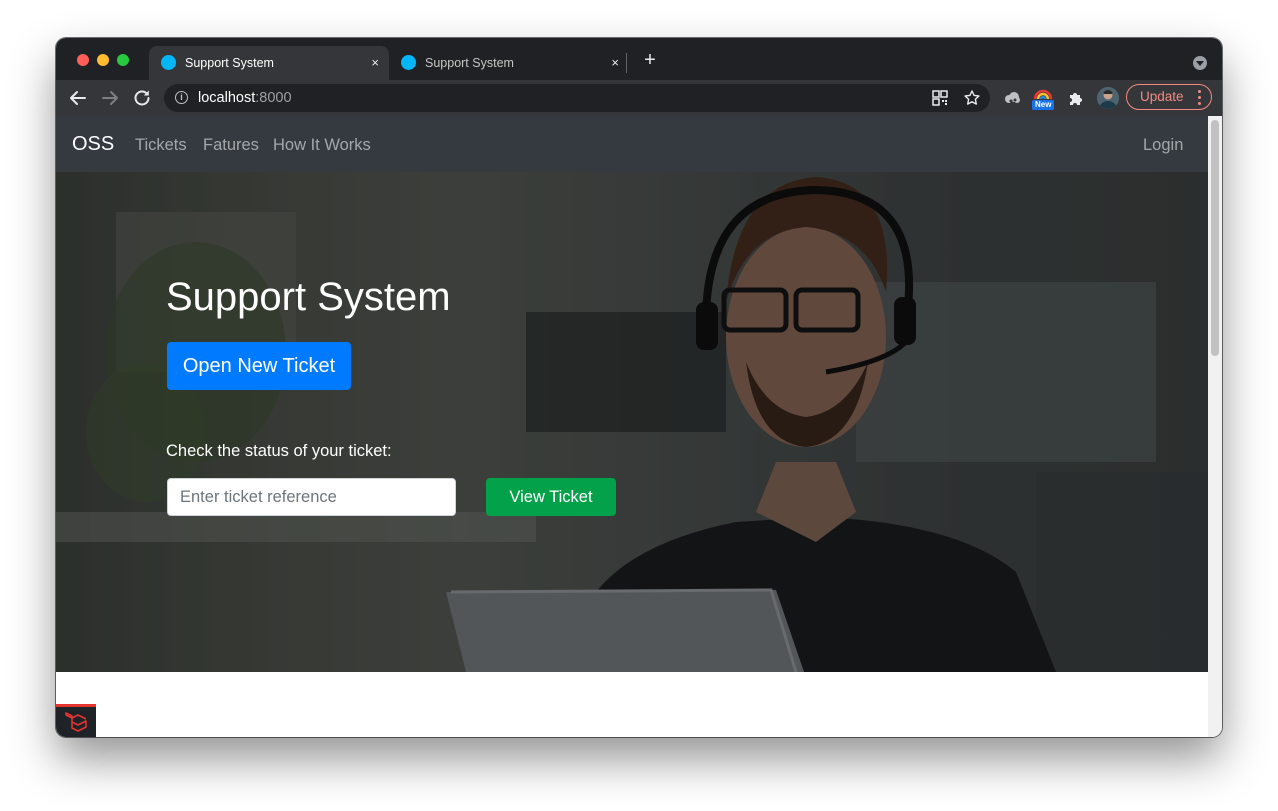 This screenshot has width=1278, height=811. What do you see at coordinates (1162, 96) in the screenshot?
I see `update-label: Update` at bounding box center [1162, 96].